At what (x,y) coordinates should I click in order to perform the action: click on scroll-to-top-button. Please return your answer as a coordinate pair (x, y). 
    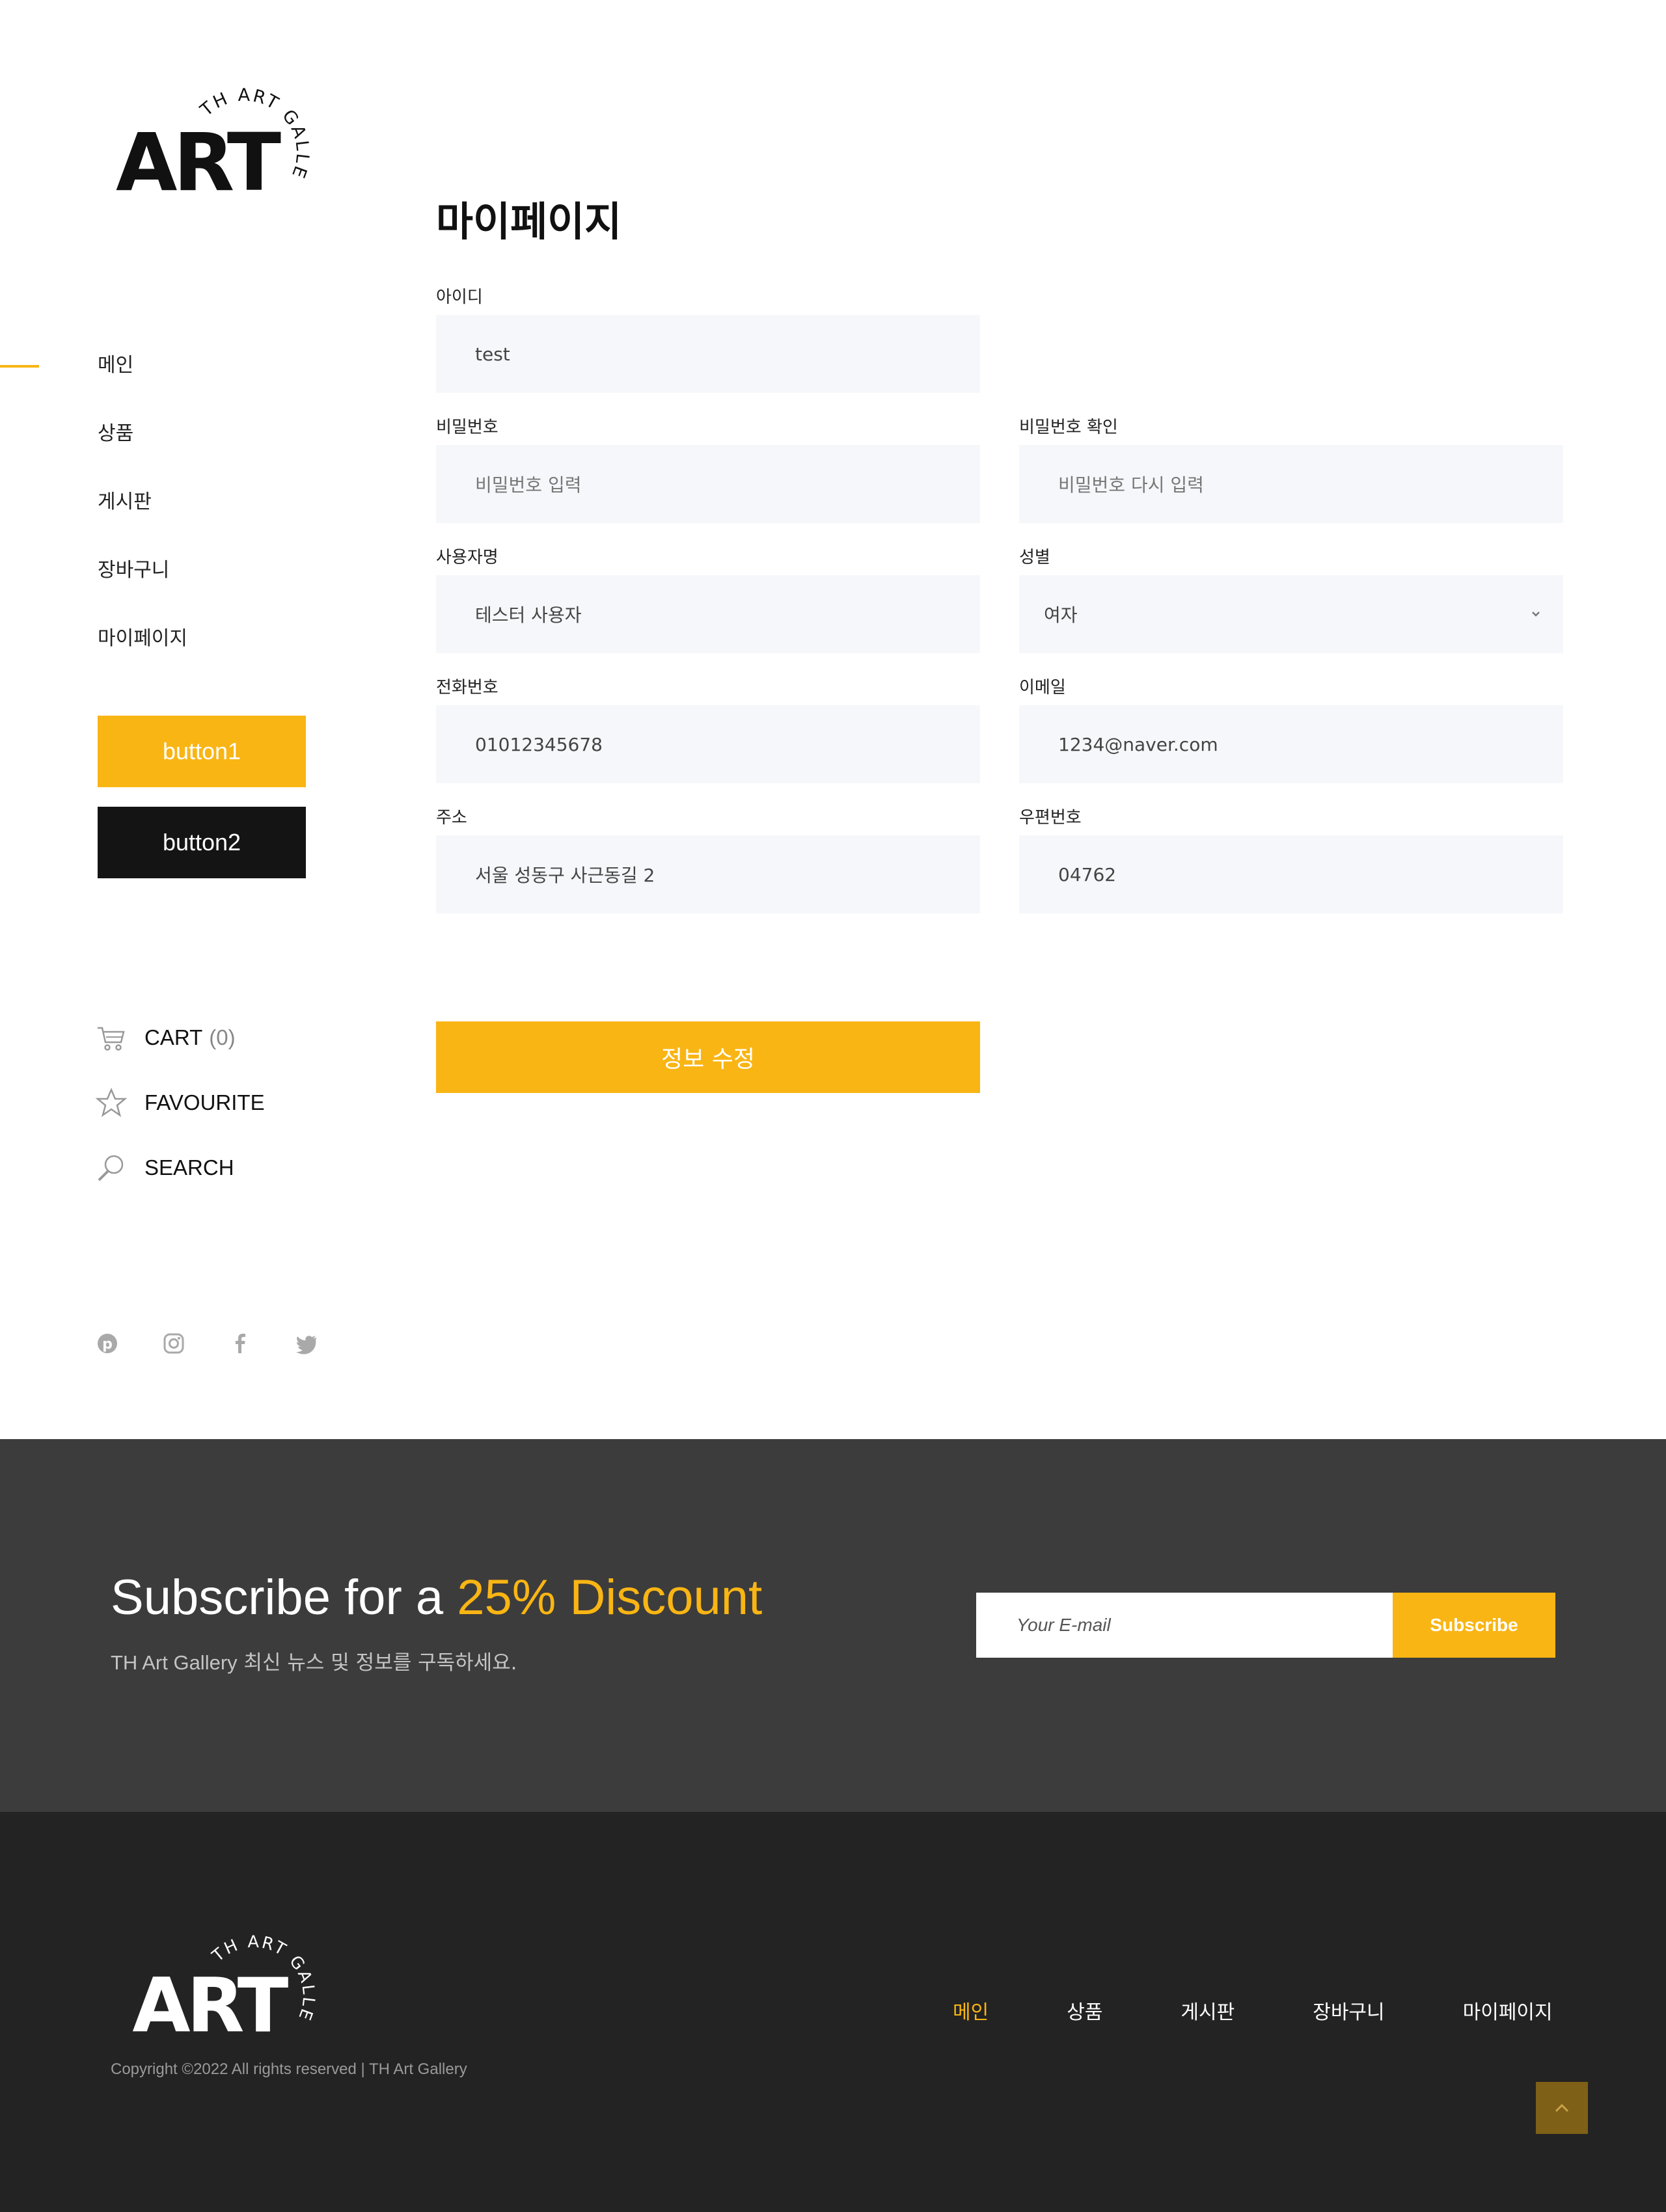
    Looking at the image, I should click on (1562, 2108).